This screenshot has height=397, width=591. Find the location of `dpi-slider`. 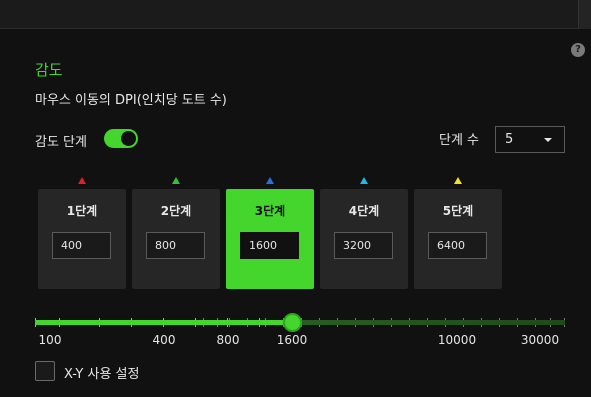

dpi-slider is located at coordinates (300, 322).